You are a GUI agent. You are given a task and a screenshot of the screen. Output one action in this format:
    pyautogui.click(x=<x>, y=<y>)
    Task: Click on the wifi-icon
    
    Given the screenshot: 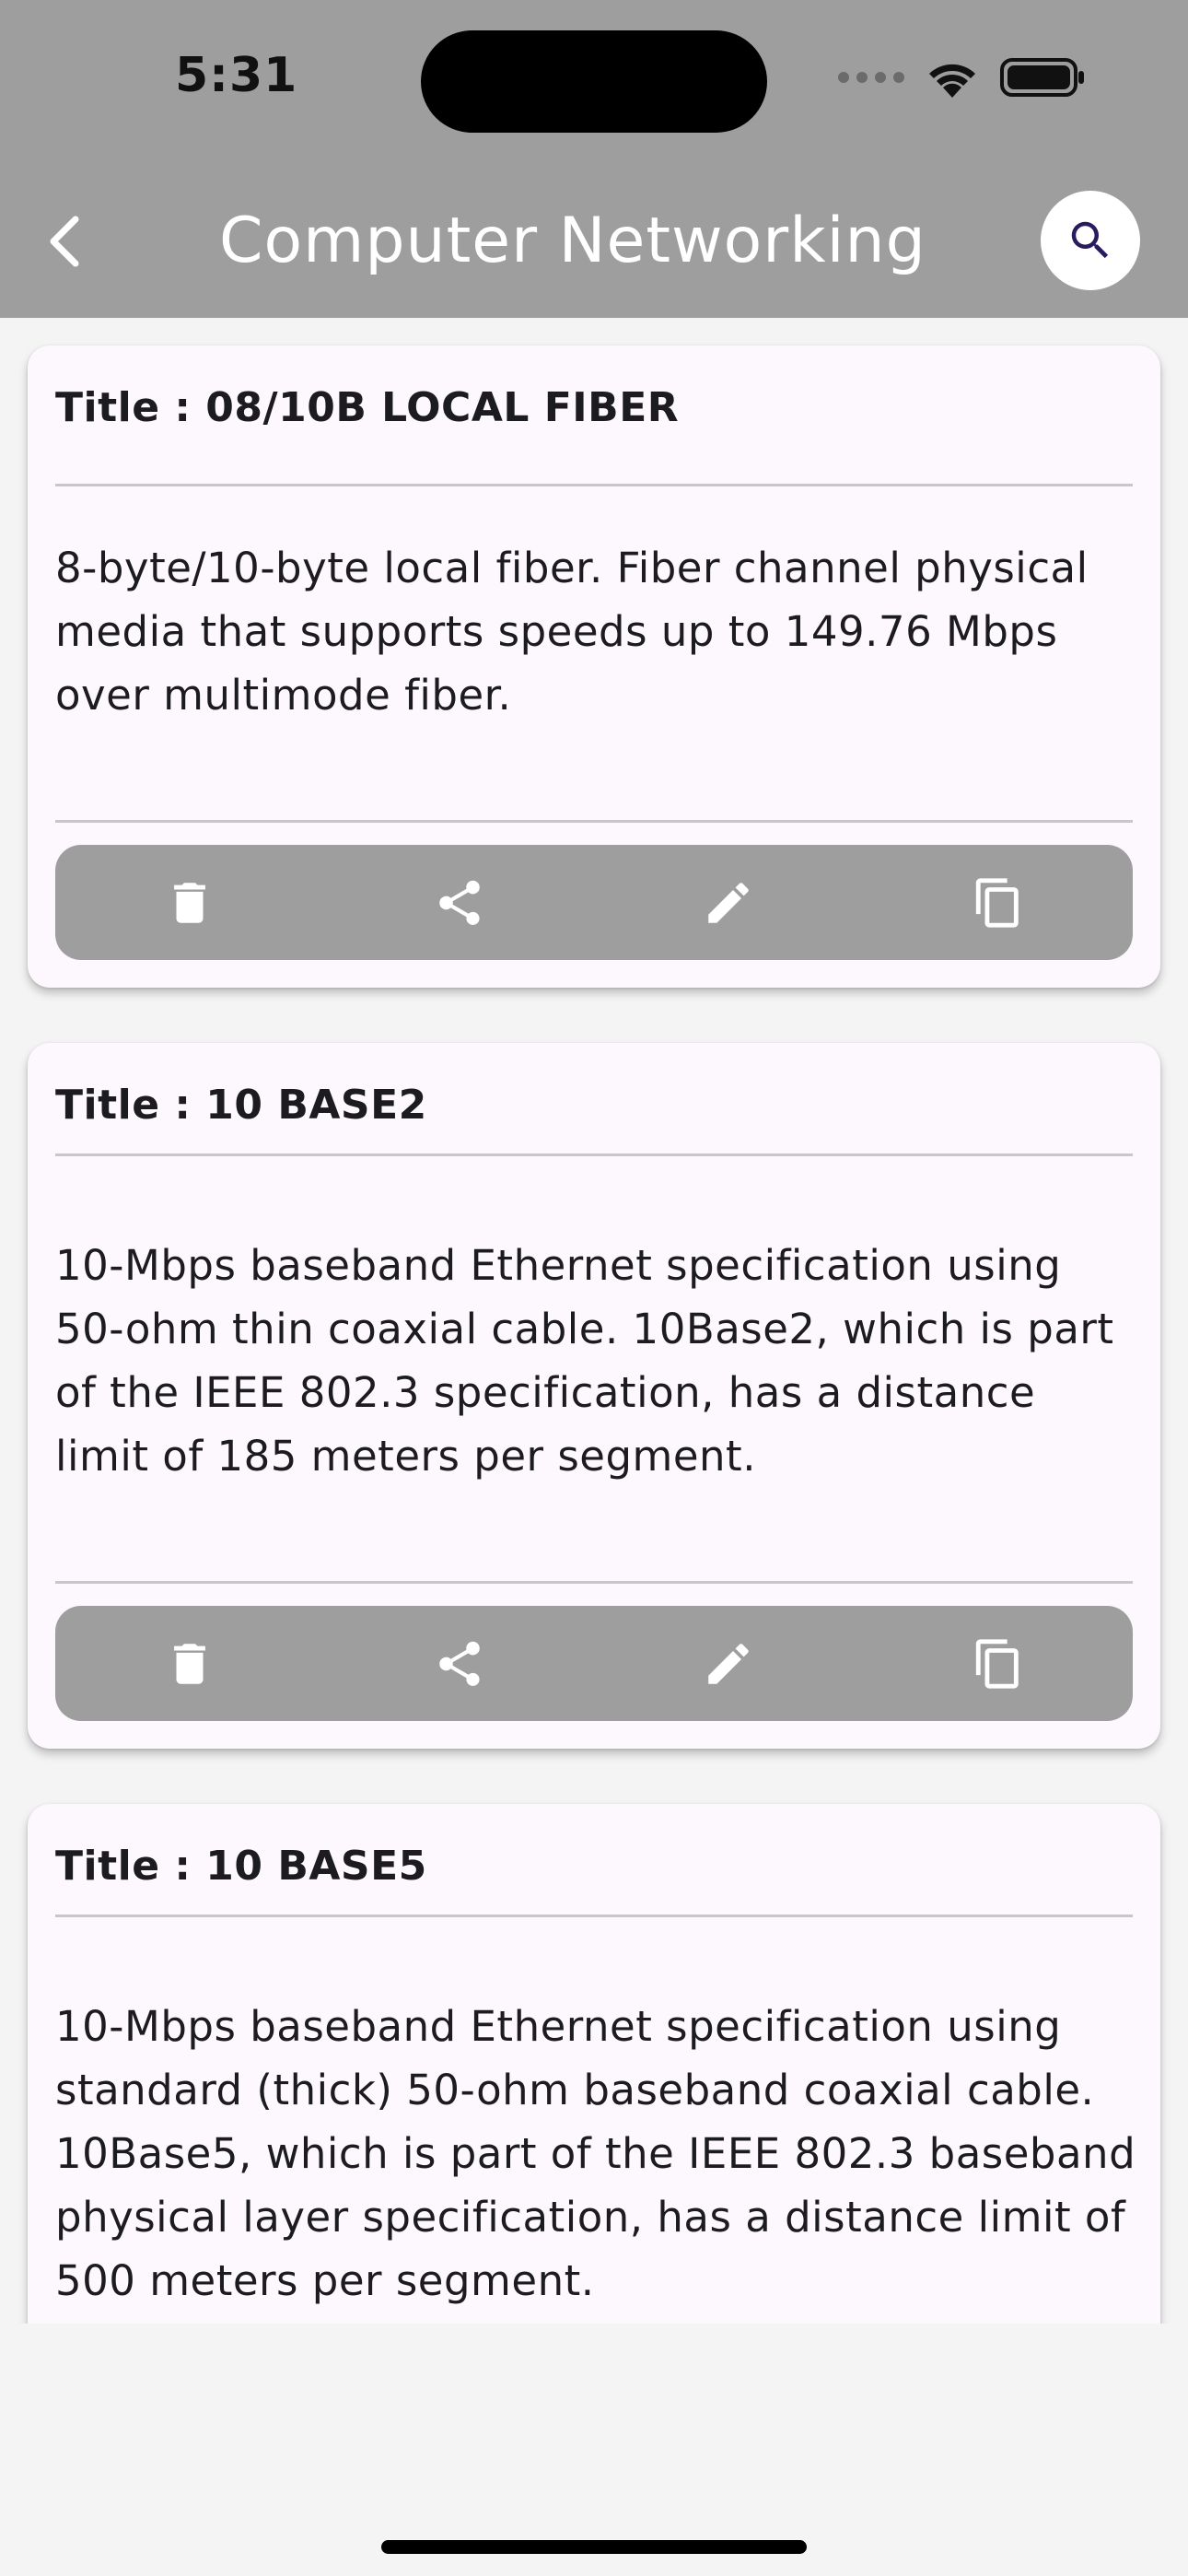 What is the action you would take?
    pyautogui.click(x=952, y=81)
    